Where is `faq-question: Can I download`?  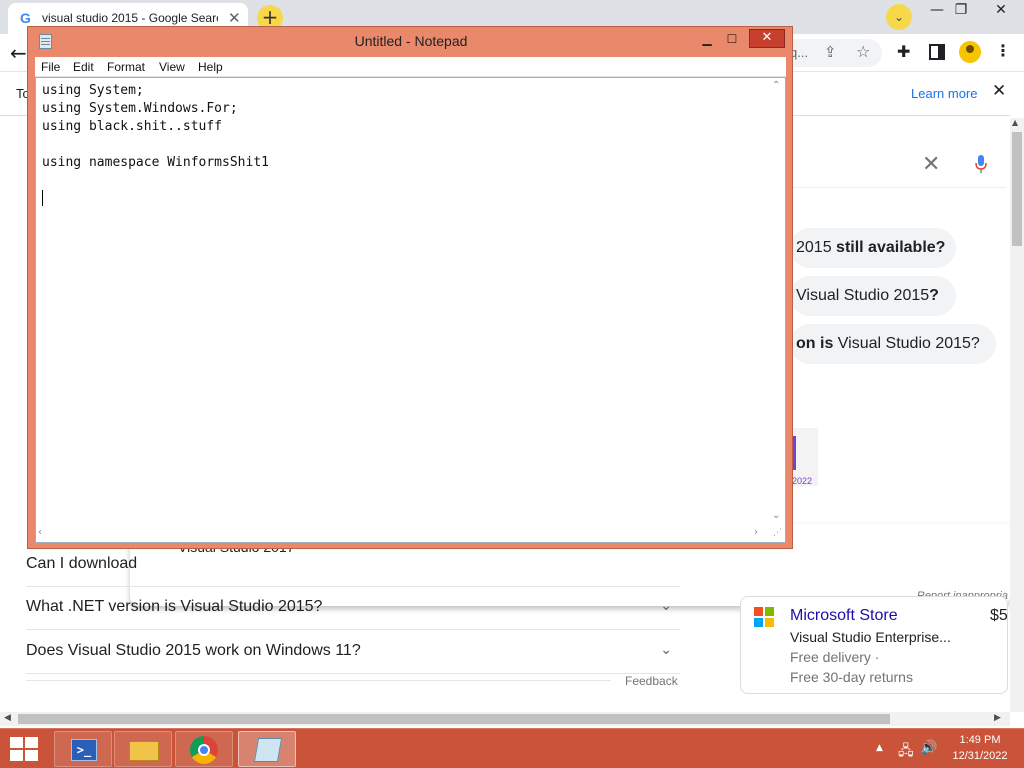 faq-question: Can I download is located at coordinates (82, 563).